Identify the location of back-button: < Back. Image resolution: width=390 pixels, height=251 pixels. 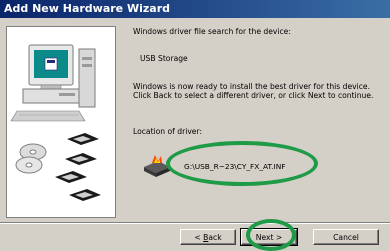
(208, 237).